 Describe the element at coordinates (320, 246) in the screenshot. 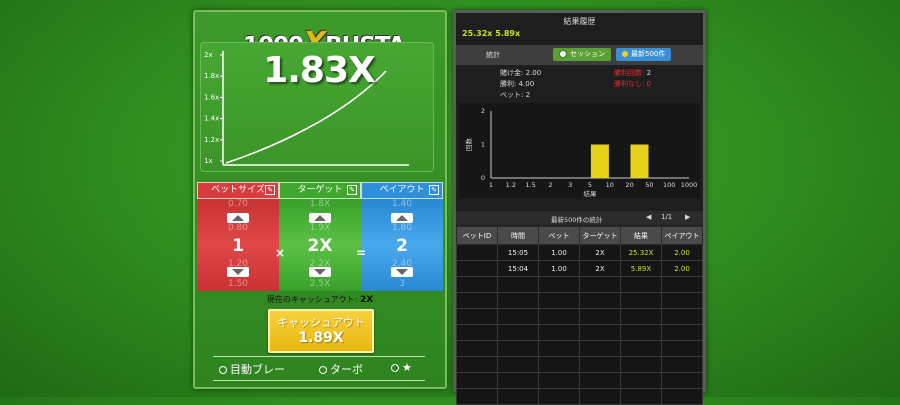

I see `target-value: 2X` at that location.